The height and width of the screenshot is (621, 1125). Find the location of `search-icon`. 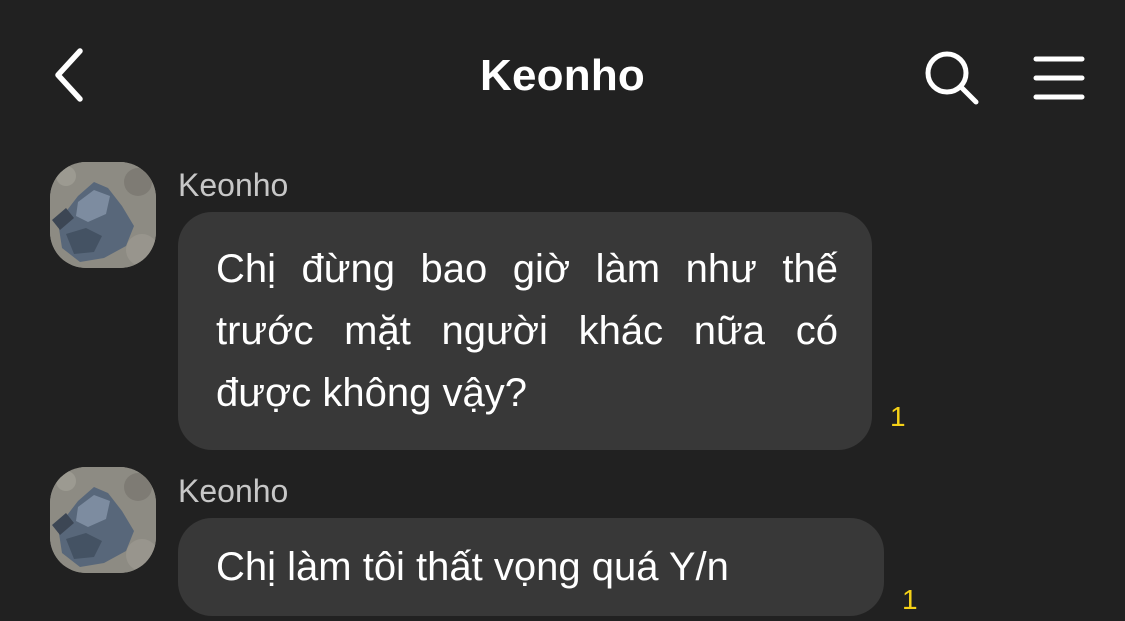

search-icon is located at coordinates (952, 78).